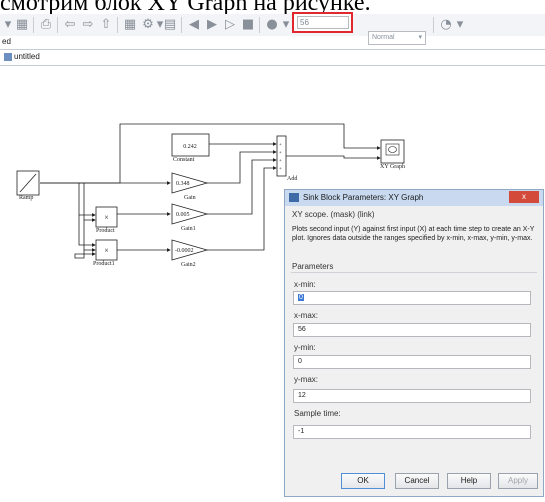 The height and width of the screenshot is (502, 545). What do you see at coordinates (412, 362) in the screenshot?
I see `y-min-input: 0` at bounding box center [412, 362].